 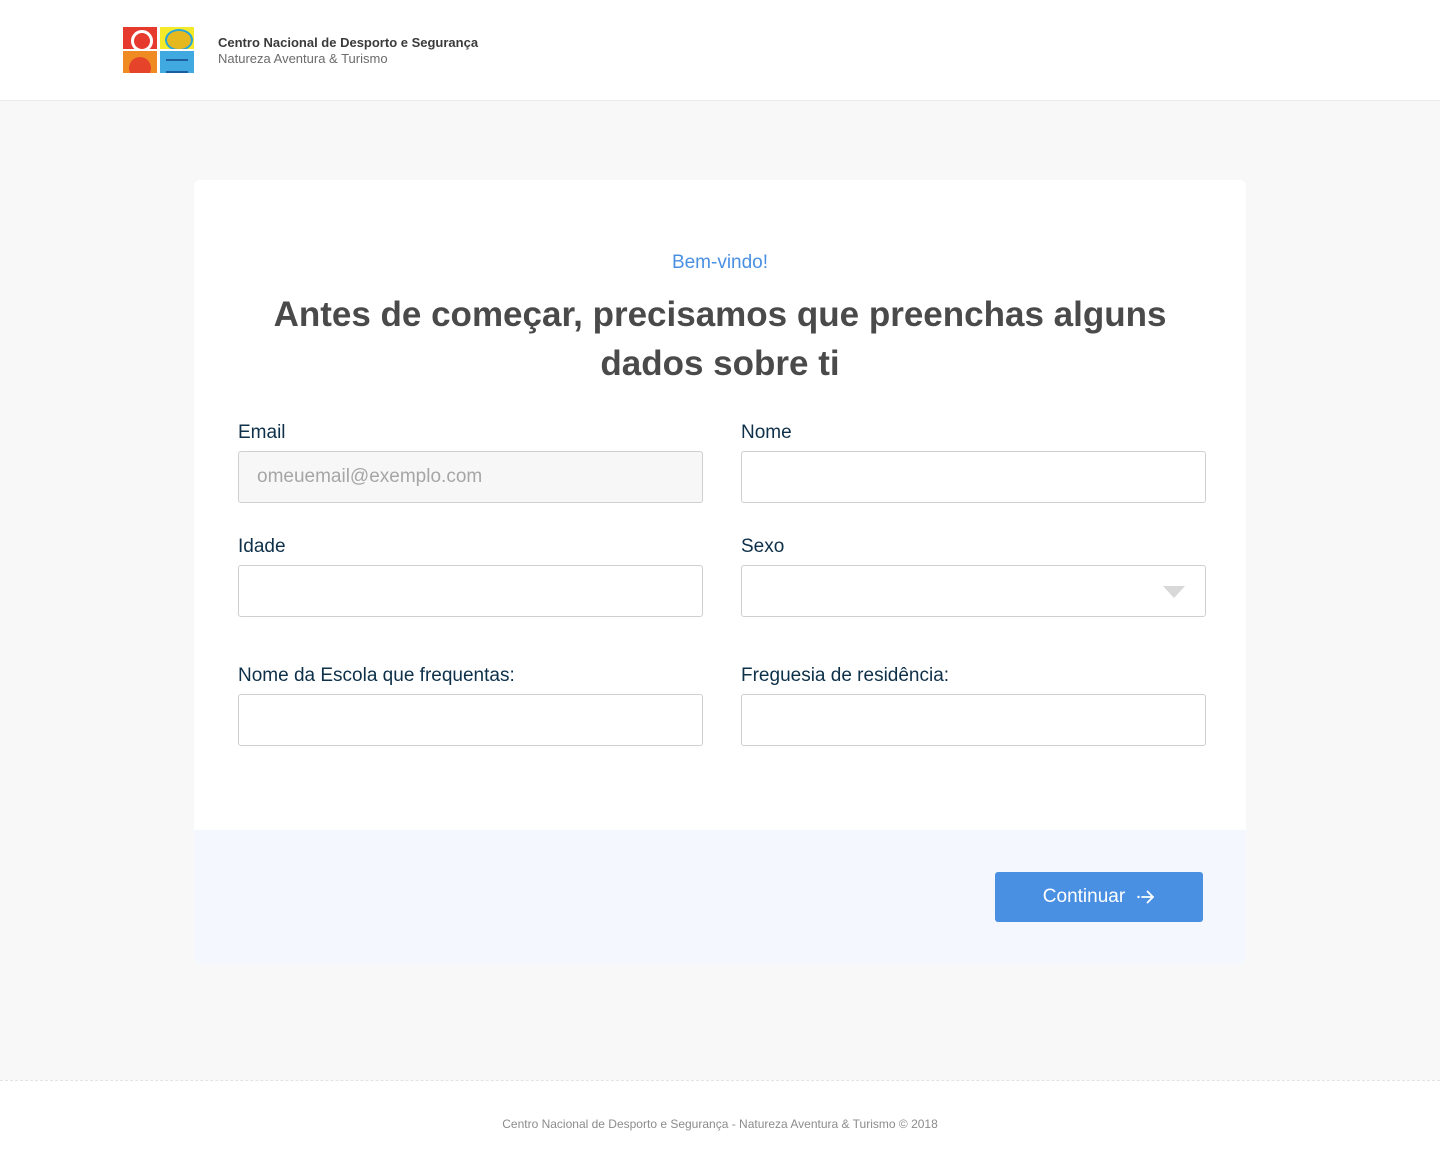 What do you see at coordinates (177, 62) in the screenshot?
I see `logo-quadrant-blue` at bounding box center [177, 62].